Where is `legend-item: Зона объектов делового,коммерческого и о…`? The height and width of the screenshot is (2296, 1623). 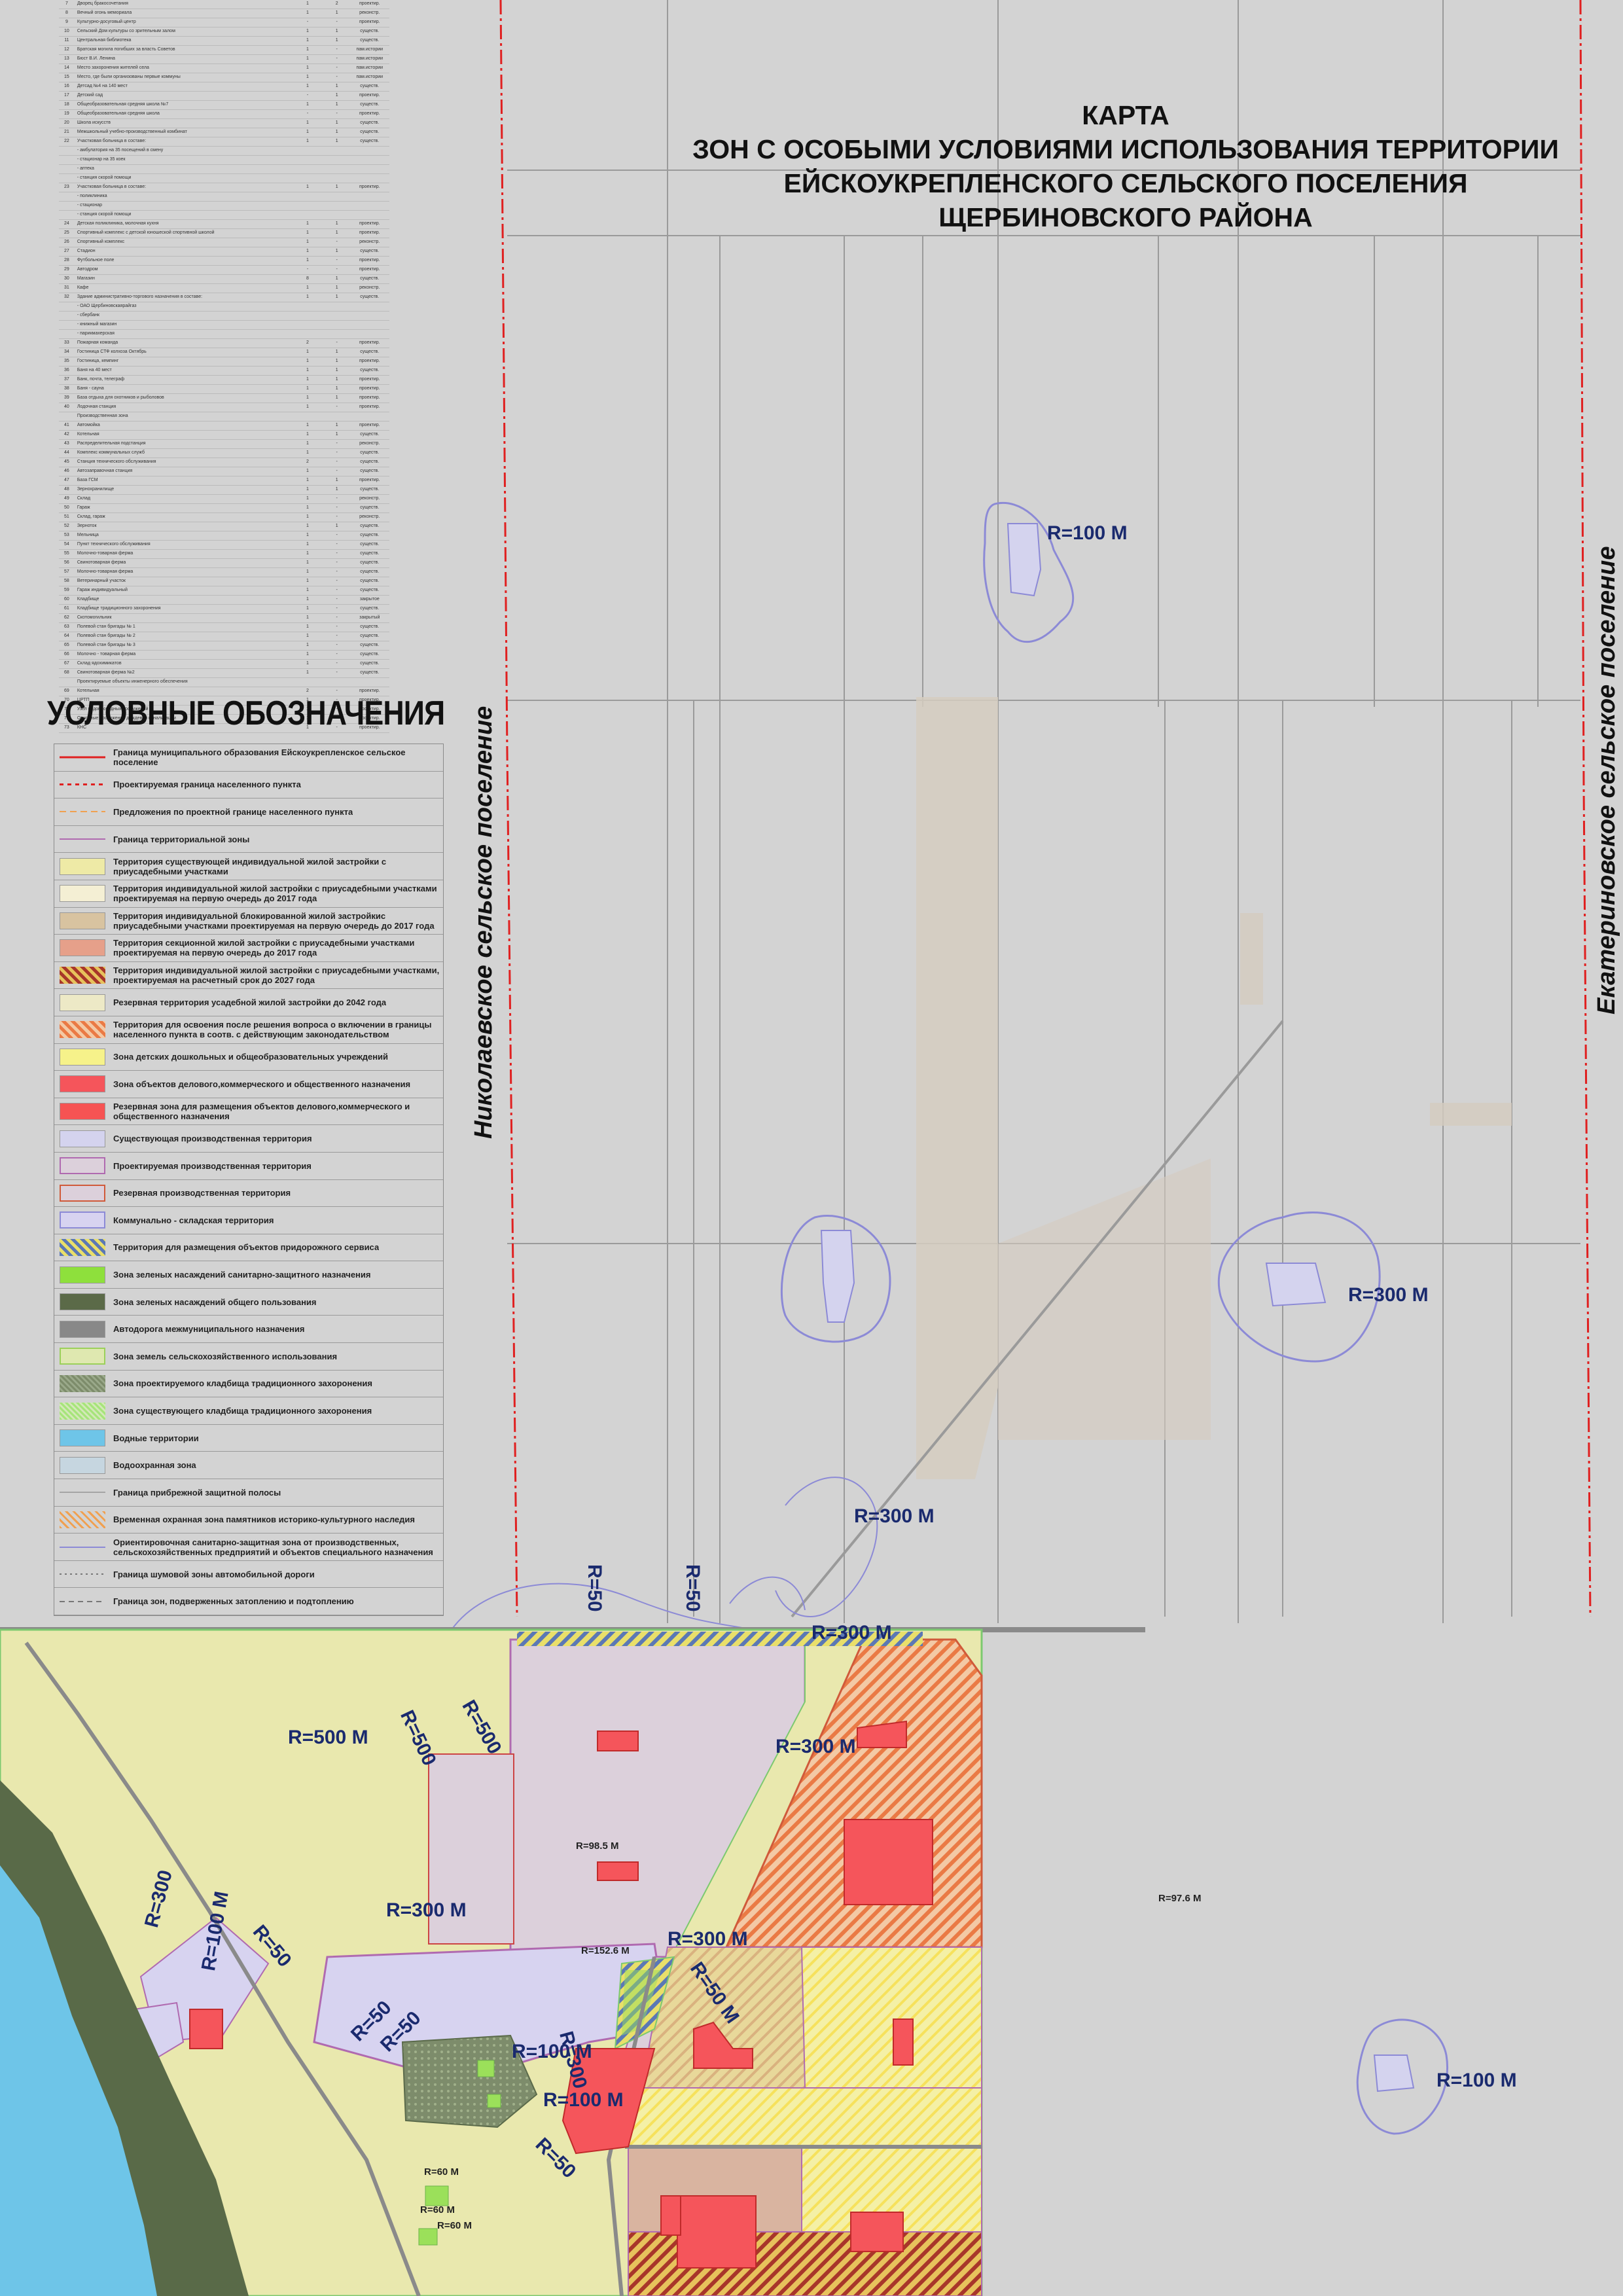
legend-item: Зона объектов делового,коммерческого и о… is located at coordinates (249, 1084).